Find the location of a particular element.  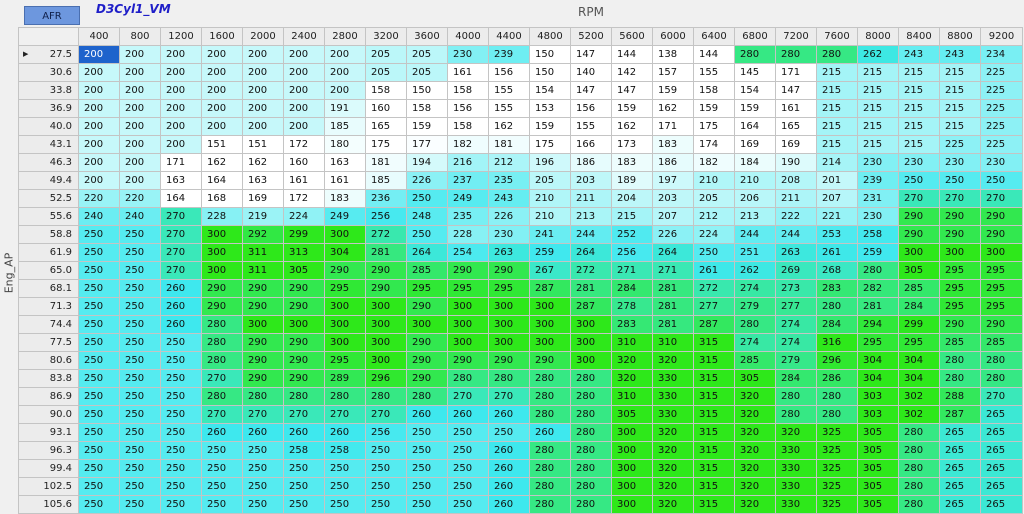

map-cell: 172 is located at coordinates (304, 198).